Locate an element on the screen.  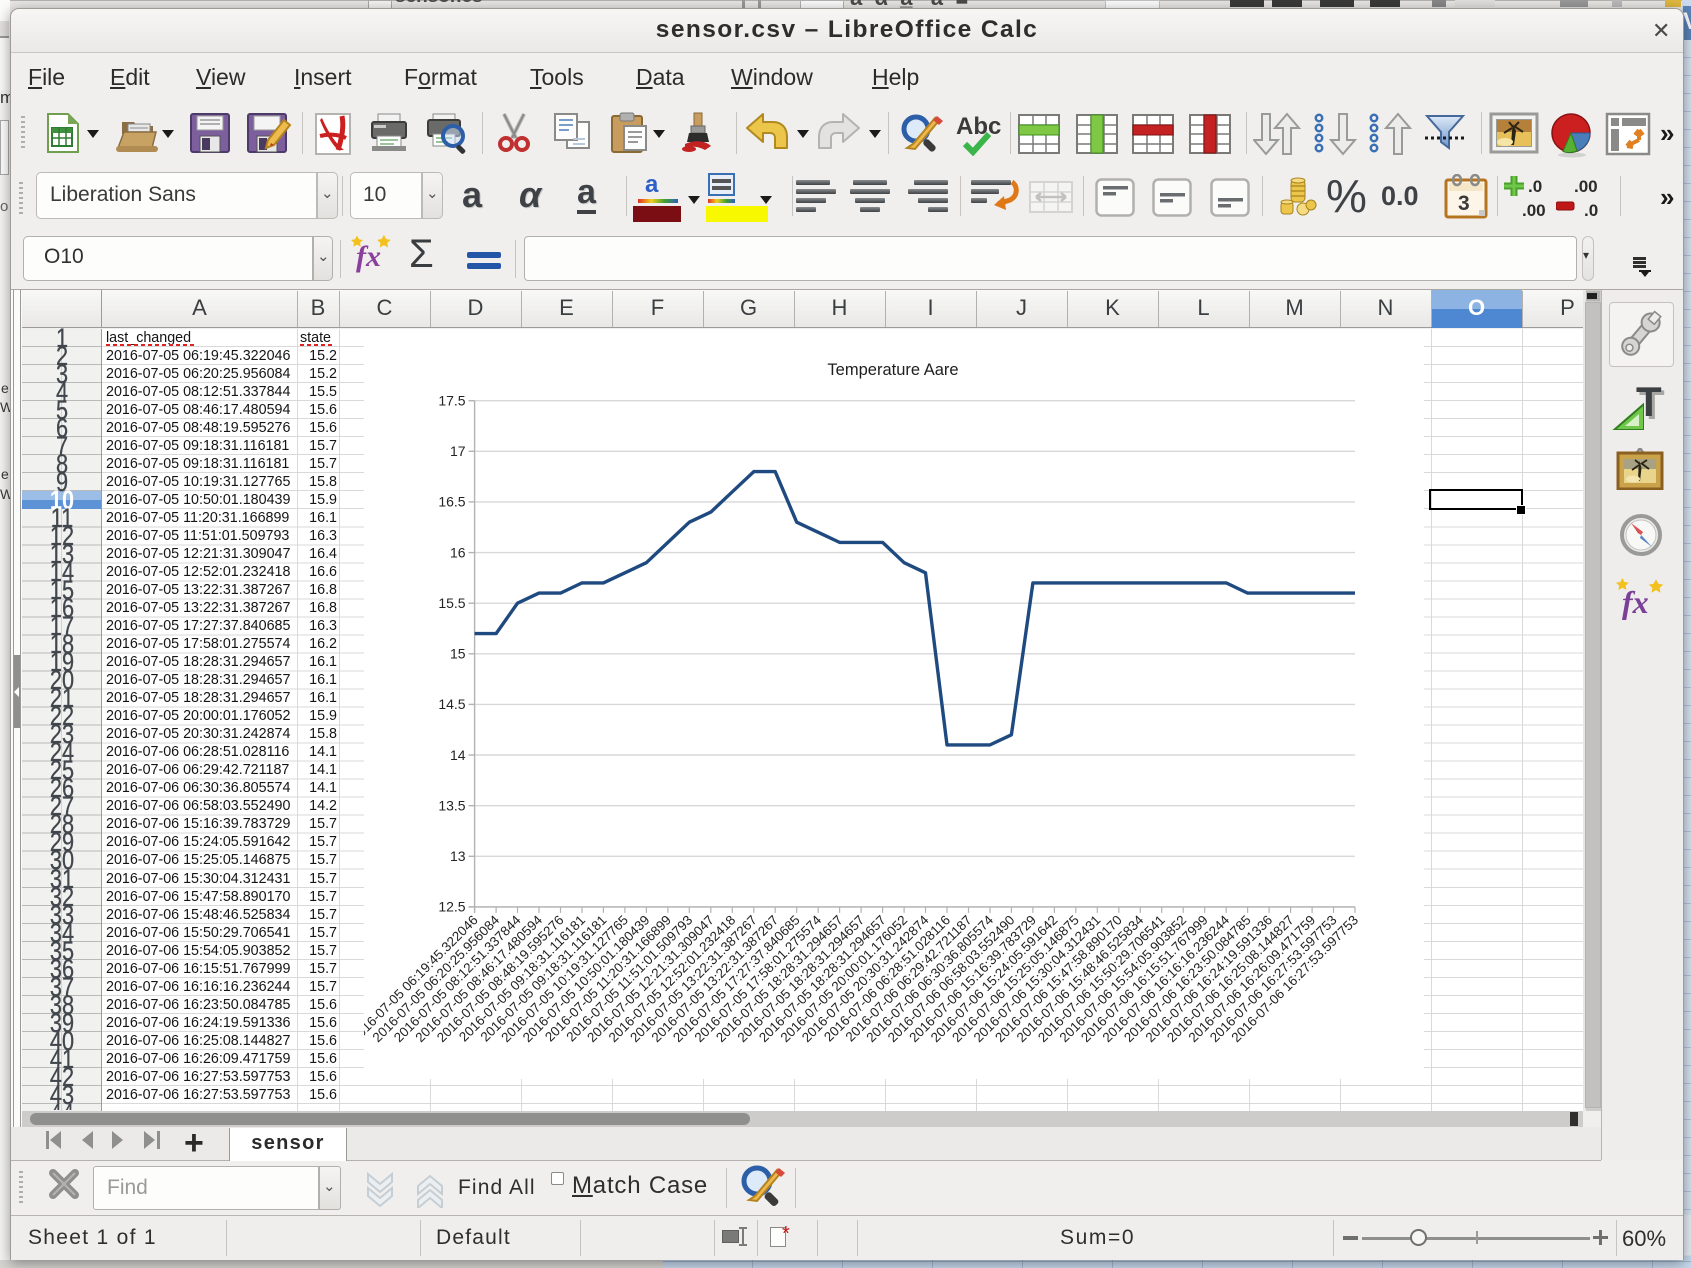
svg-text: 17.5 is located at coordinates (451, 400).